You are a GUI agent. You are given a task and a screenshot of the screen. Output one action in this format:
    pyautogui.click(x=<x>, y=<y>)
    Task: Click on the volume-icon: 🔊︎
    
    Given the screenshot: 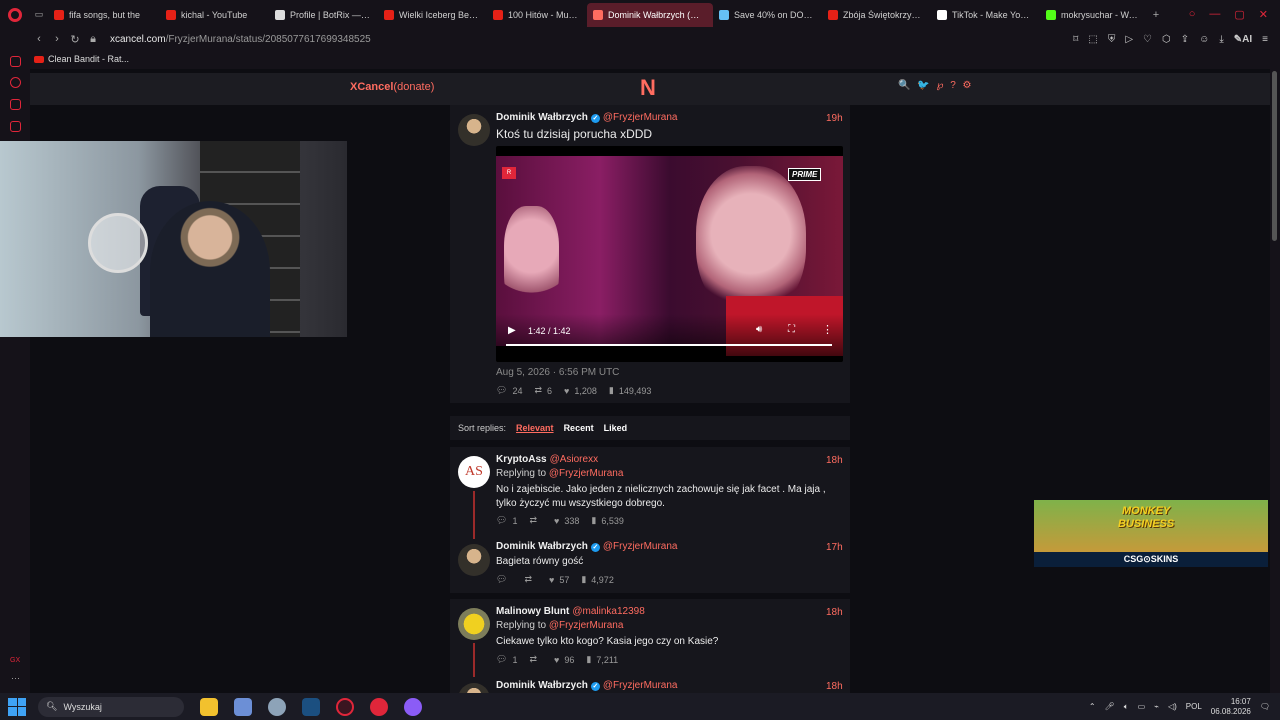 What is the action you would take?
    pyautogui.click(x=759, y=329)
    